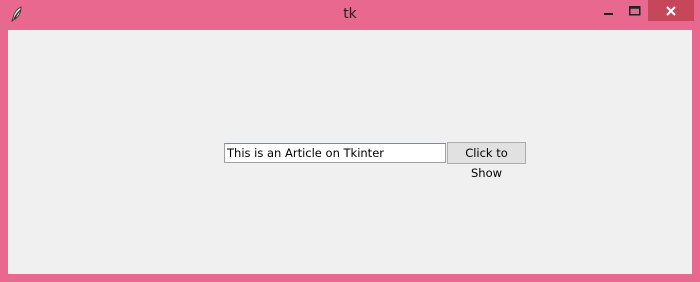 The height and width of the screenshot is (282, 700). I want to click on minimize-icon, so click(608, 13).